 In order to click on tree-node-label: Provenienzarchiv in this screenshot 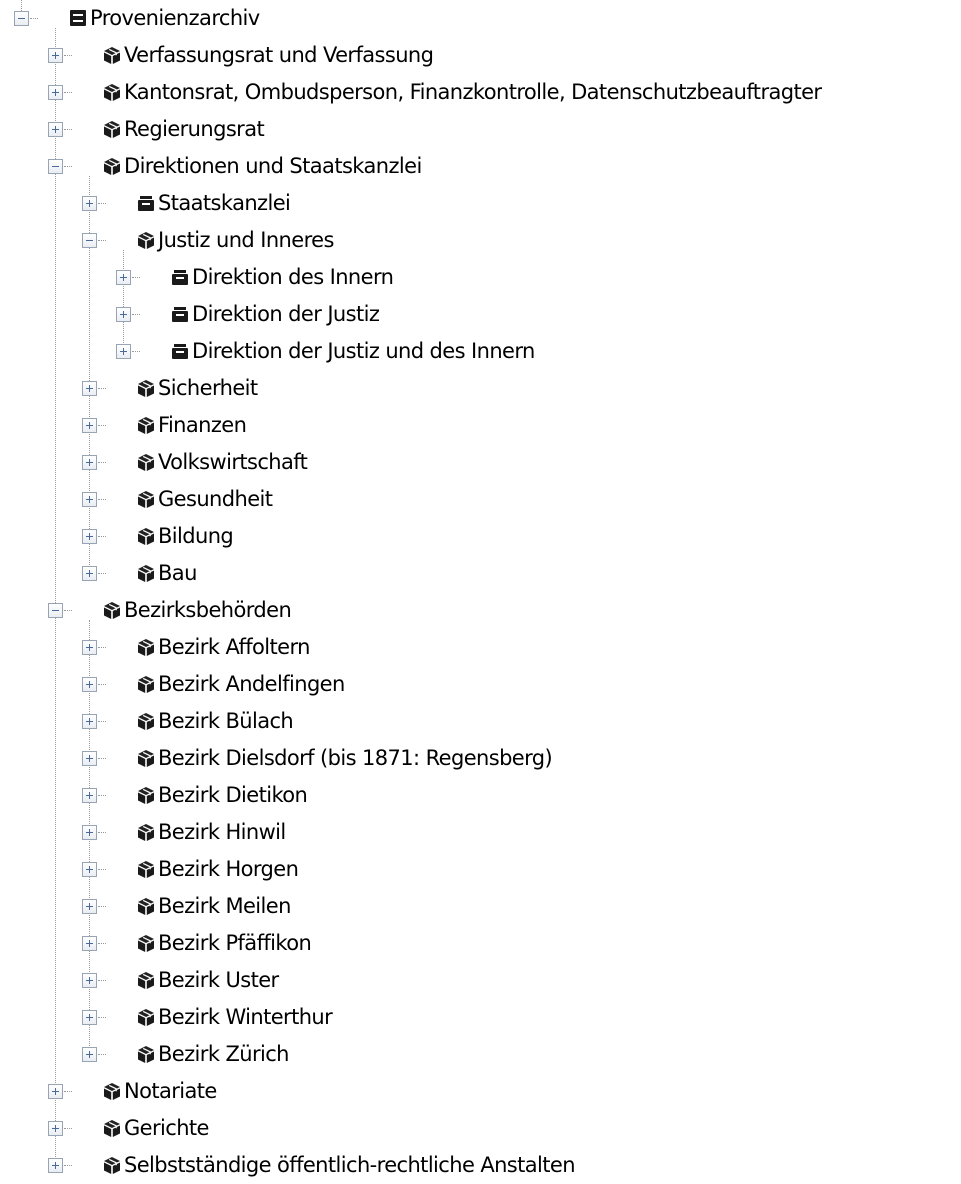, I will do `click(175, 18)`.